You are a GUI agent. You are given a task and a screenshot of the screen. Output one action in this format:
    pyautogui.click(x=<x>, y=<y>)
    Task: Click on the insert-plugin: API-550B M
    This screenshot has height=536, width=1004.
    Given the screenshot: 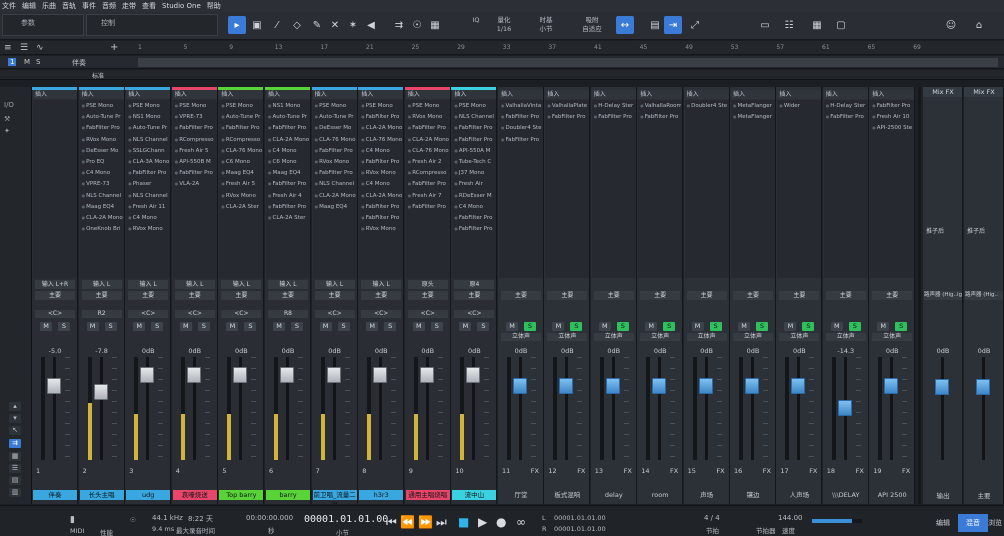 What is the action you would take?
    pyautogui.click(x=195, y=161)
    